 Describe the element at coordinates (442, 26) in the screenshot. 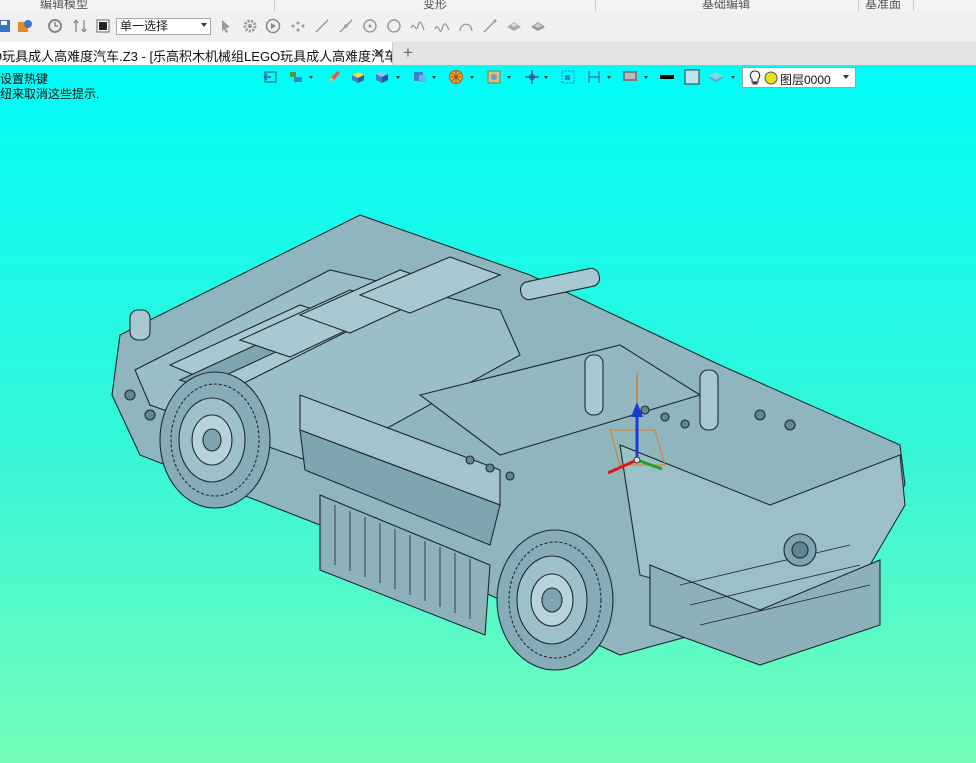

I see `wave-icon` at that location.